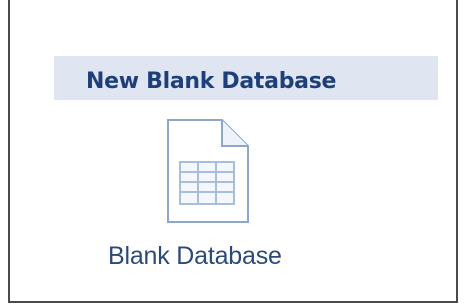 This screenshot has width=466, height=307. What do you see at coordinates (195, 256) in the screenshot?
I see `blank-database-label: Blank Database` at bounding box center [195, 256].